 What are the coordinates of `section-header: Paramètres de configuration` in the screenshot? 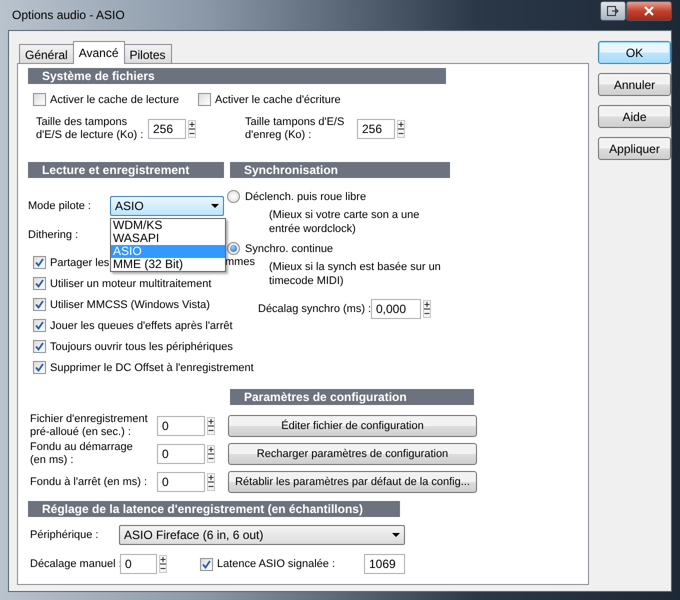 It's located at (352, 397).